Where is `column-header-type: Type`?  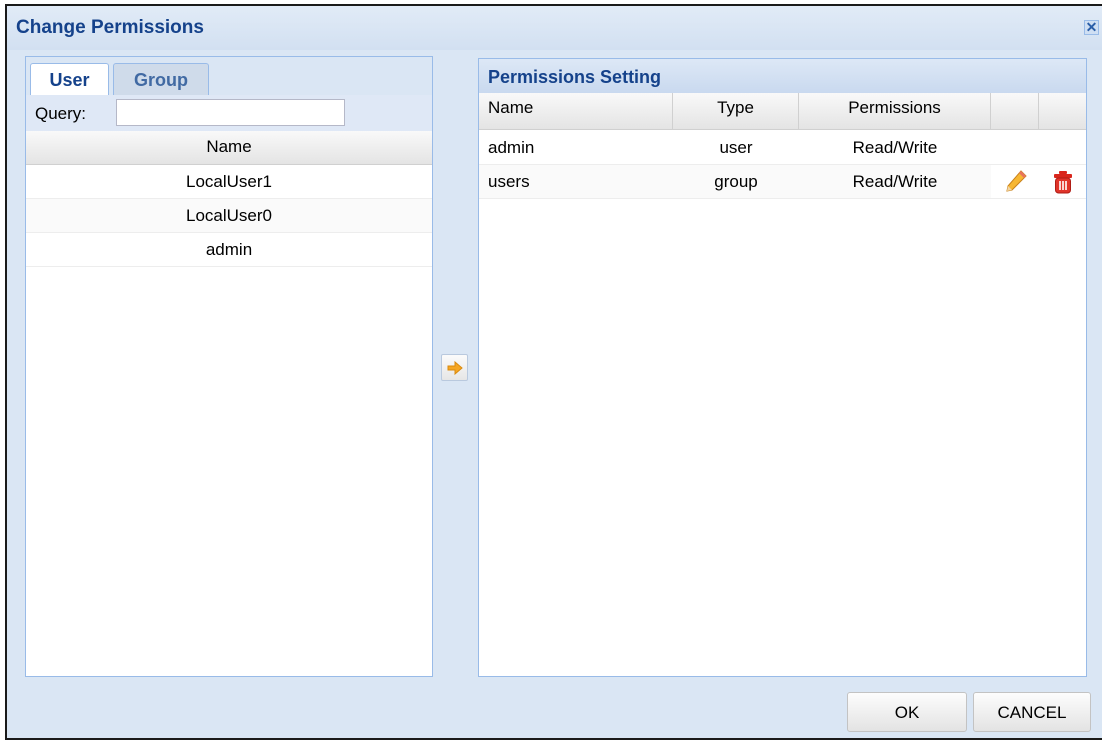 column-header-type: Type is located at coordinates (736, 111).